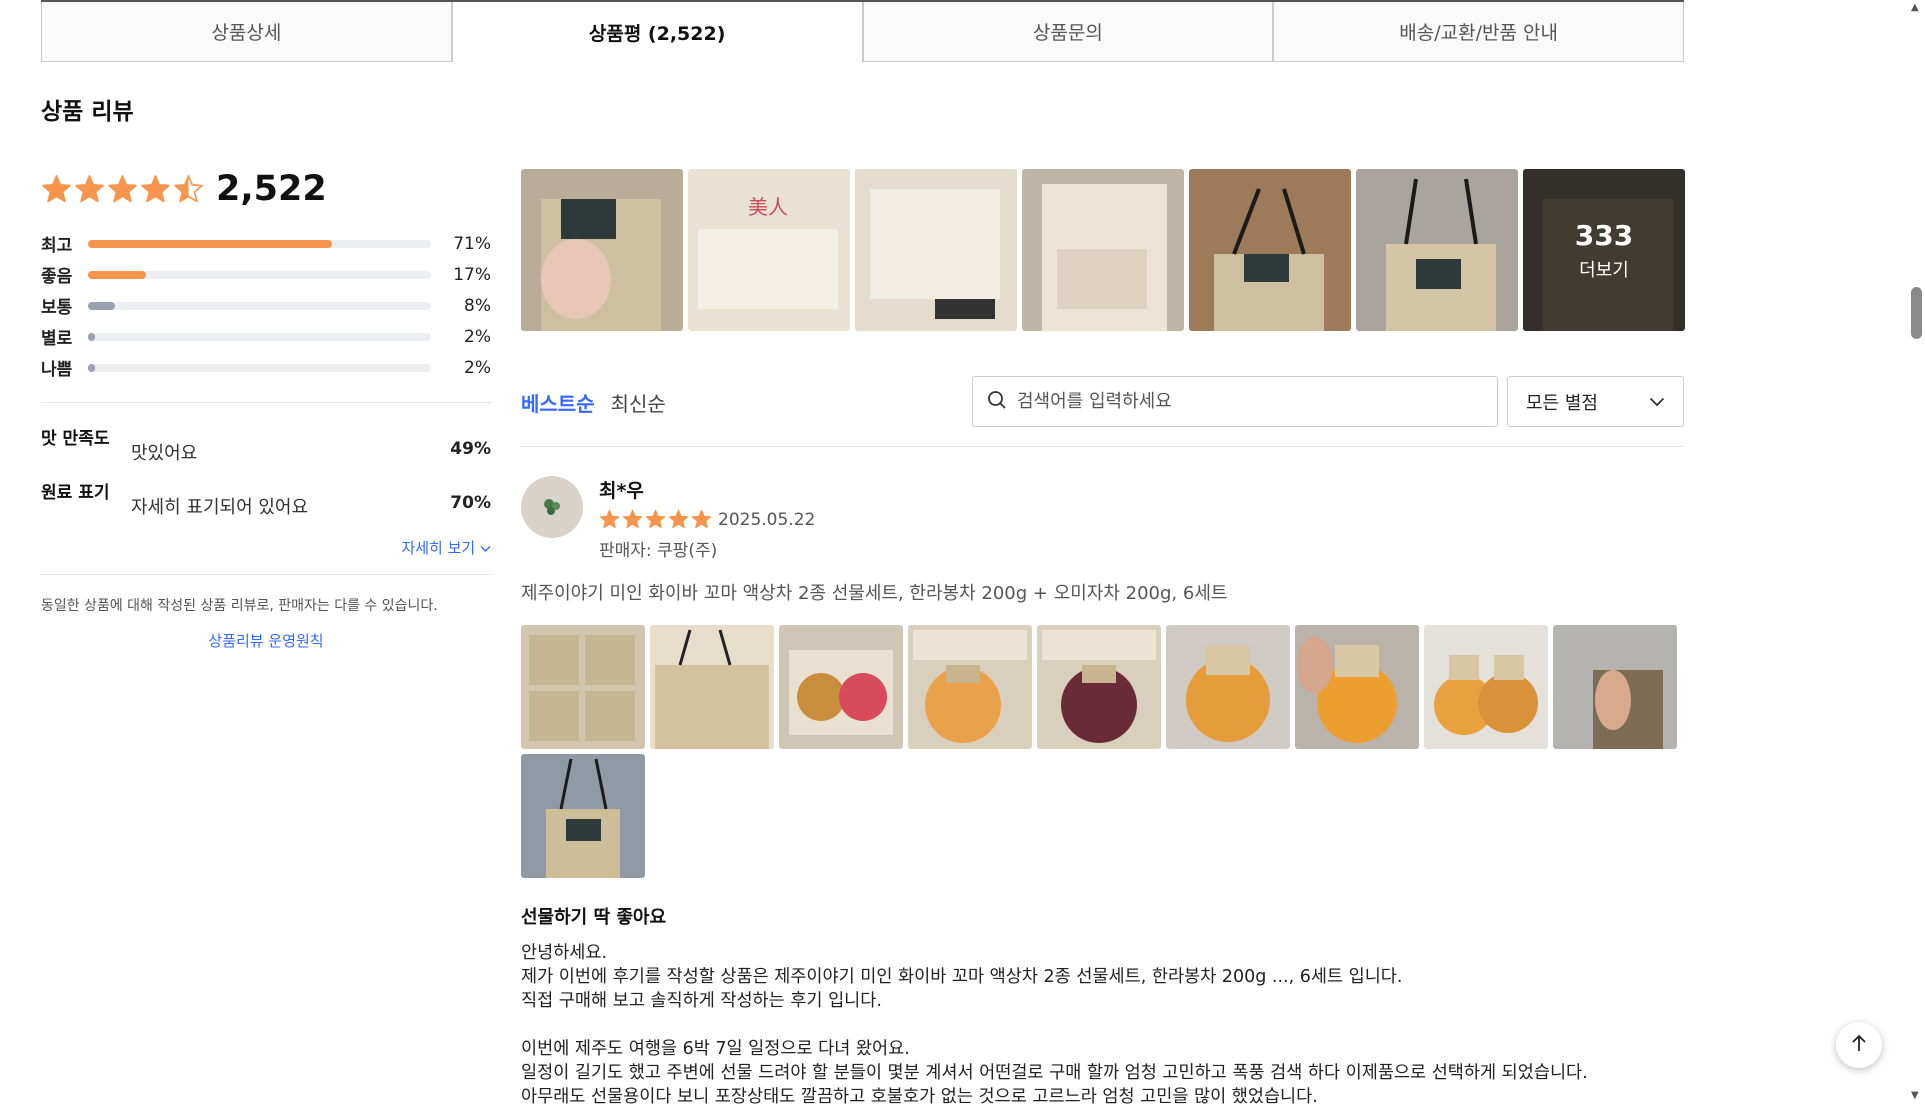 Image resolution: width=1925 pixels, height=1105 pixels. Describe the element at coordinates (594, 917) in the screenshot. I see `review-headline: 선물하기 딱 좋아요` at that location.